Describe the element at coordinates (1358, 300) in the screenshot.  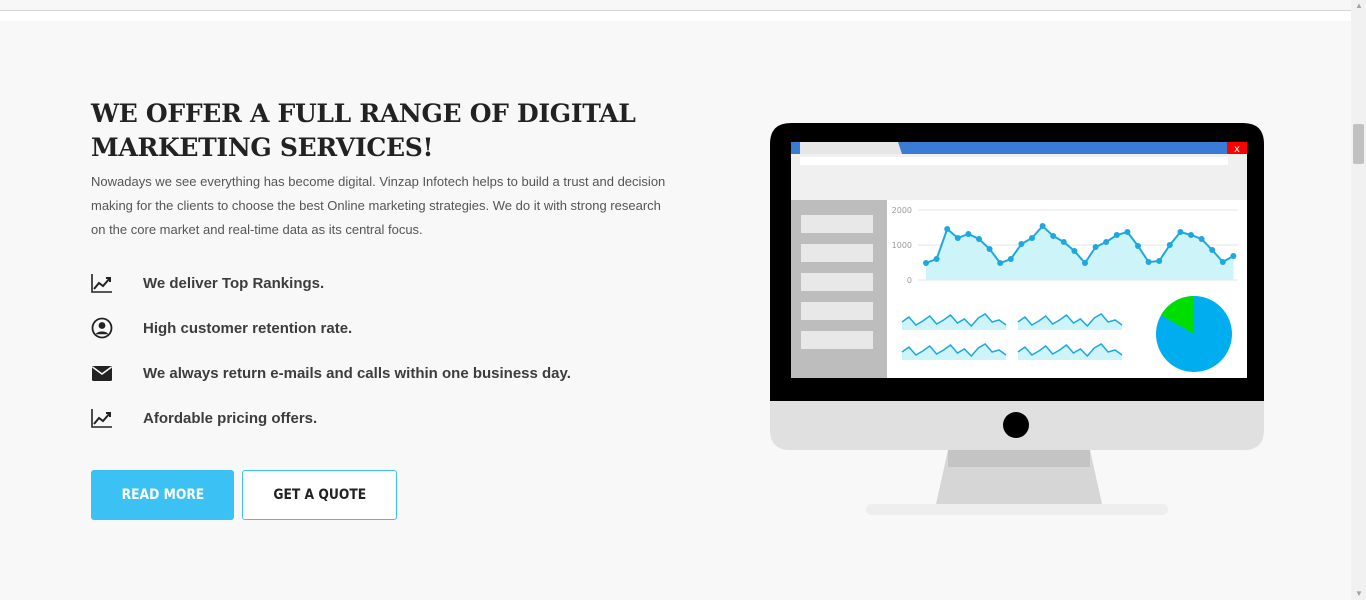
I see `scrollbar` at that location.